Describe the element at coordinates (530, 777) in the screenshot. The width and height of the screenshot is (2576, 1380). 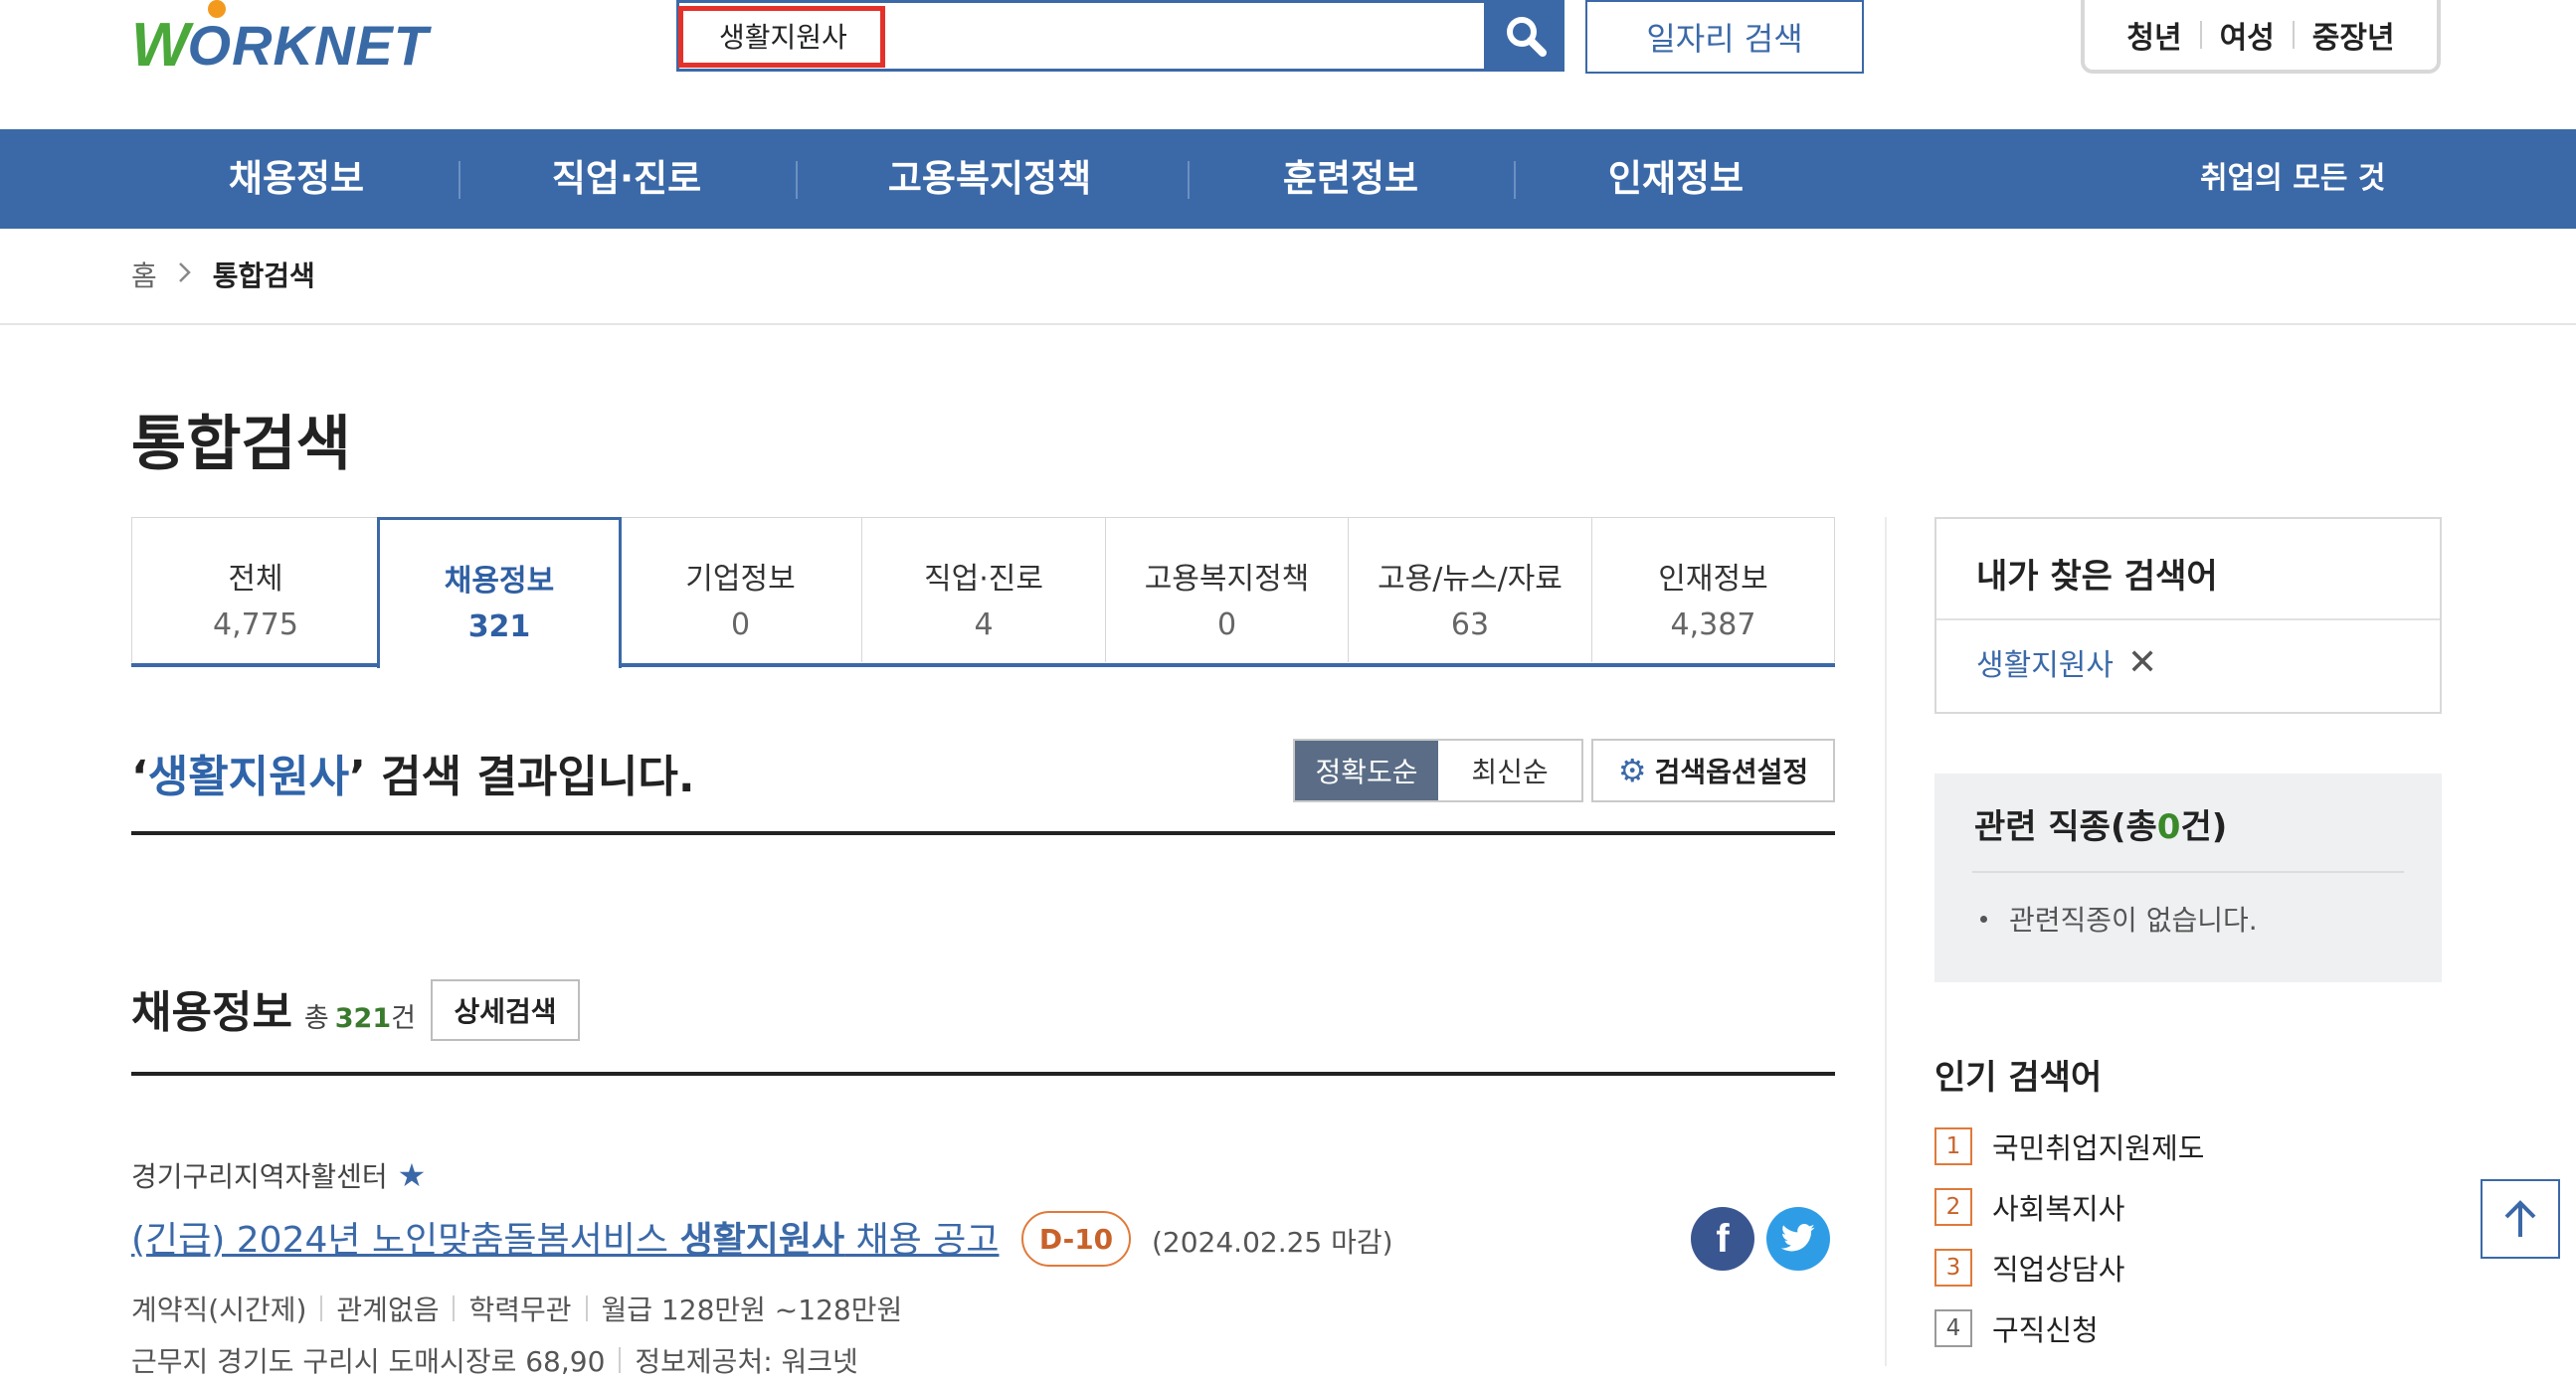
I see `result-suffix: 검색 결과입니다.` at that location.